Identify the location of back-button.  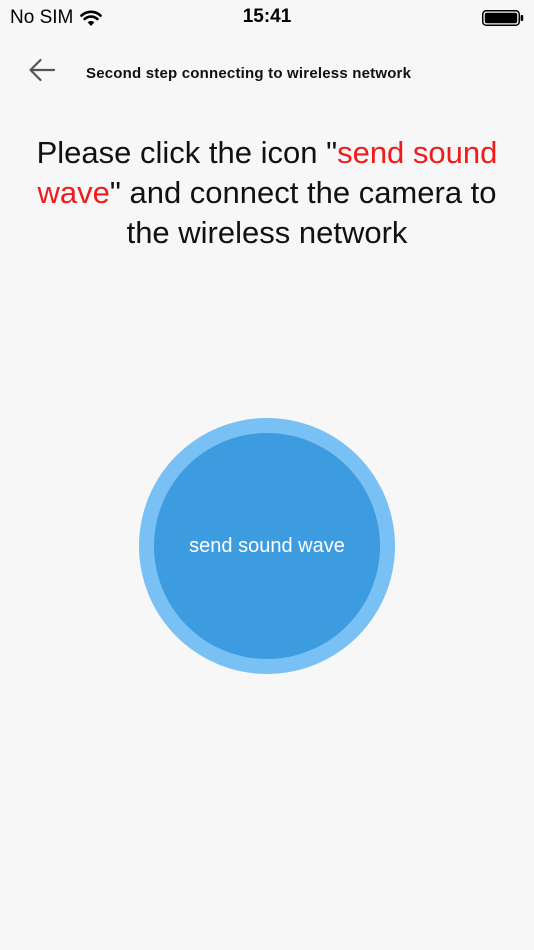
(42, 72).